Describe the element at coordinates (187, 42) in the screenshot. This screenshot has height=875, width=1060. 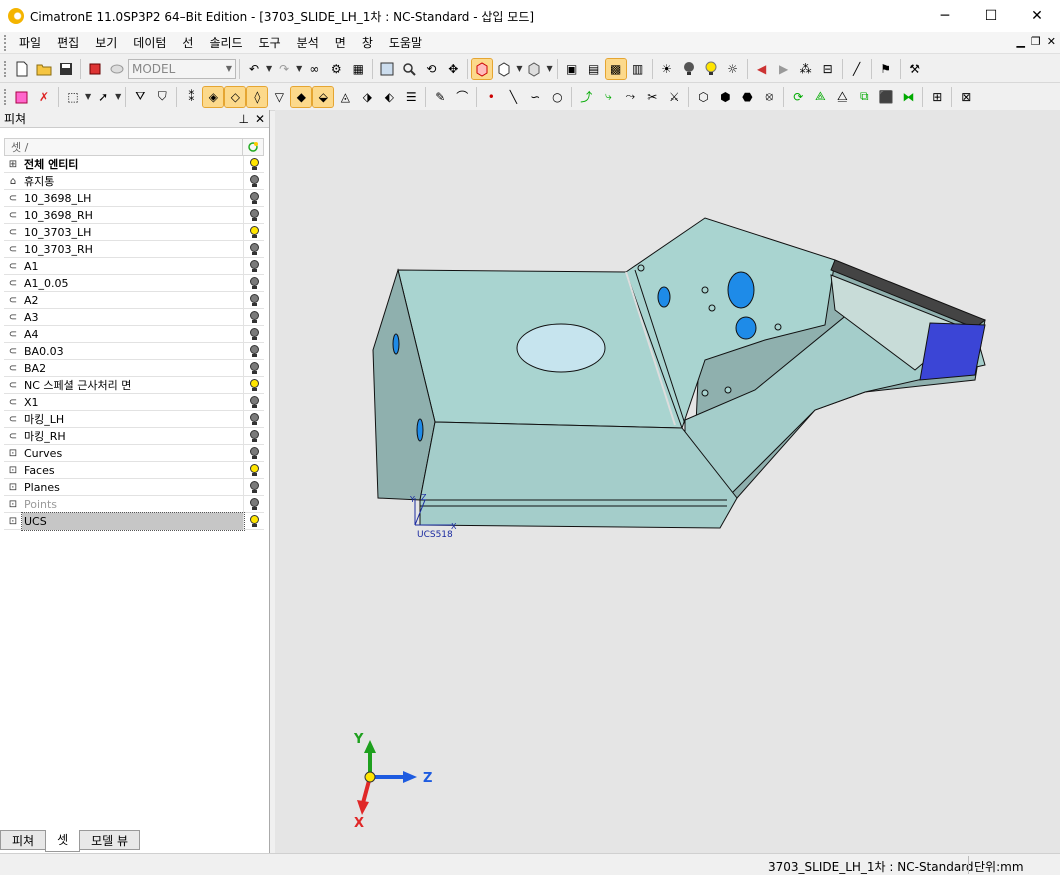
I see `menu-curve: 선` at that location.